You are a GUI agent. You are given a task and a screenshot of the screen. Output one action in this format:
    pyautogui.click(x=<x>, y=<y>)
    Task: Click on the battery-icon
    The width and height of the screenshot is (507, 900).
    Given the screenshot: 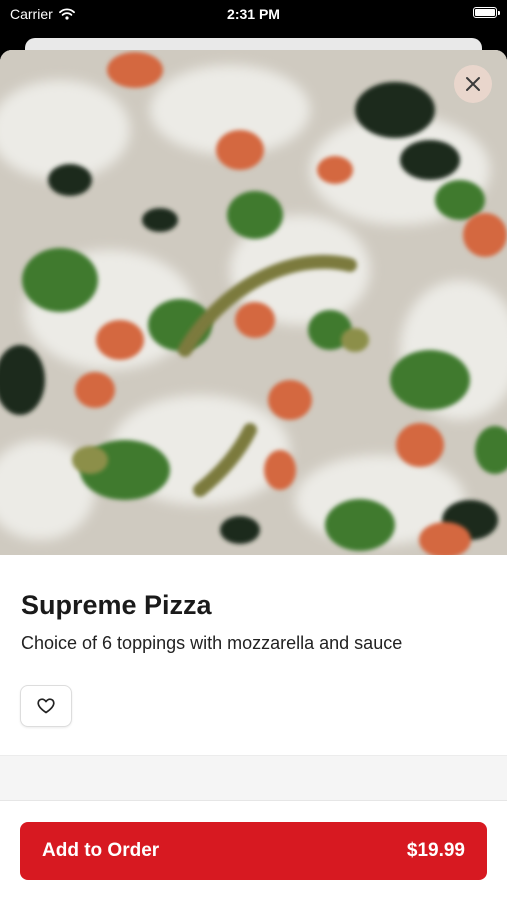 What is the action you would take?
    pyautogui.click(x=486, y=12)
    